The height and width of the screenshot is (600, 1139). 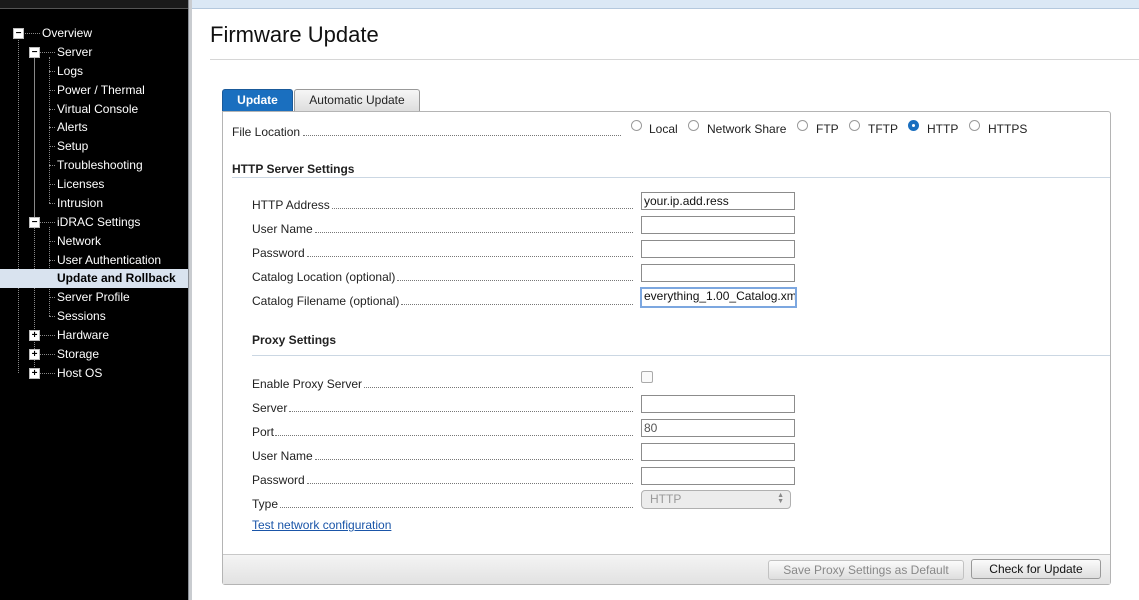 What do you see at coordinates (780, 498) in the screenshot?
I see `select-arrows-icon: ▲ ▼` at bounding box center [780, 498].